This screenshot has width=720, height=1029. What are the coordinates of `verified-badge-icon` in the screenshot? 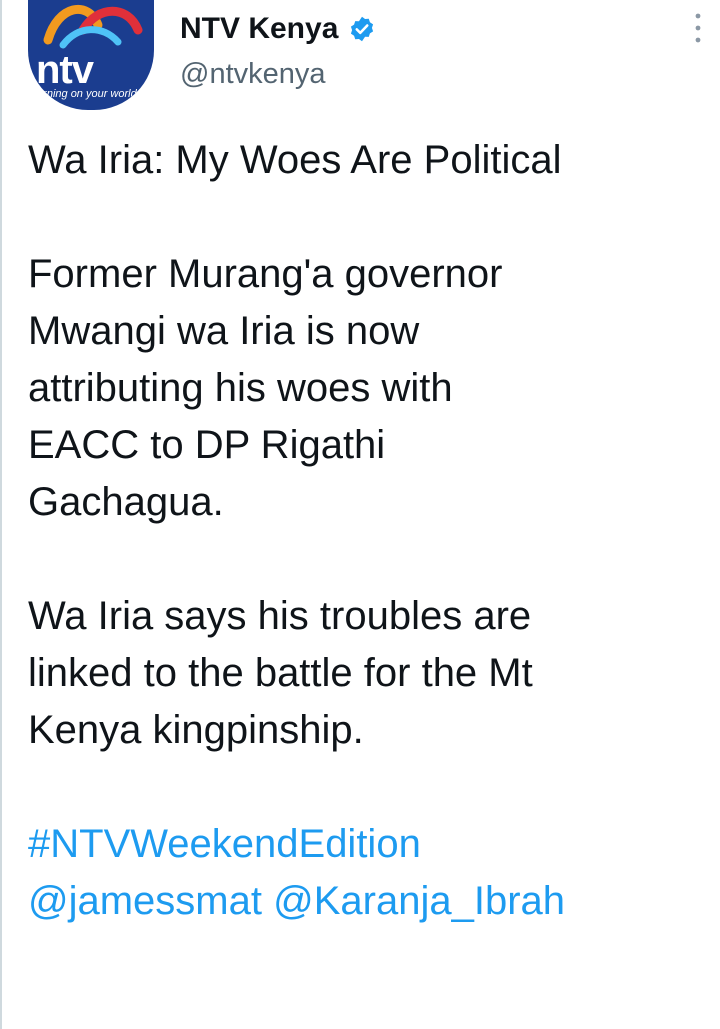 It's located at (362, 29).